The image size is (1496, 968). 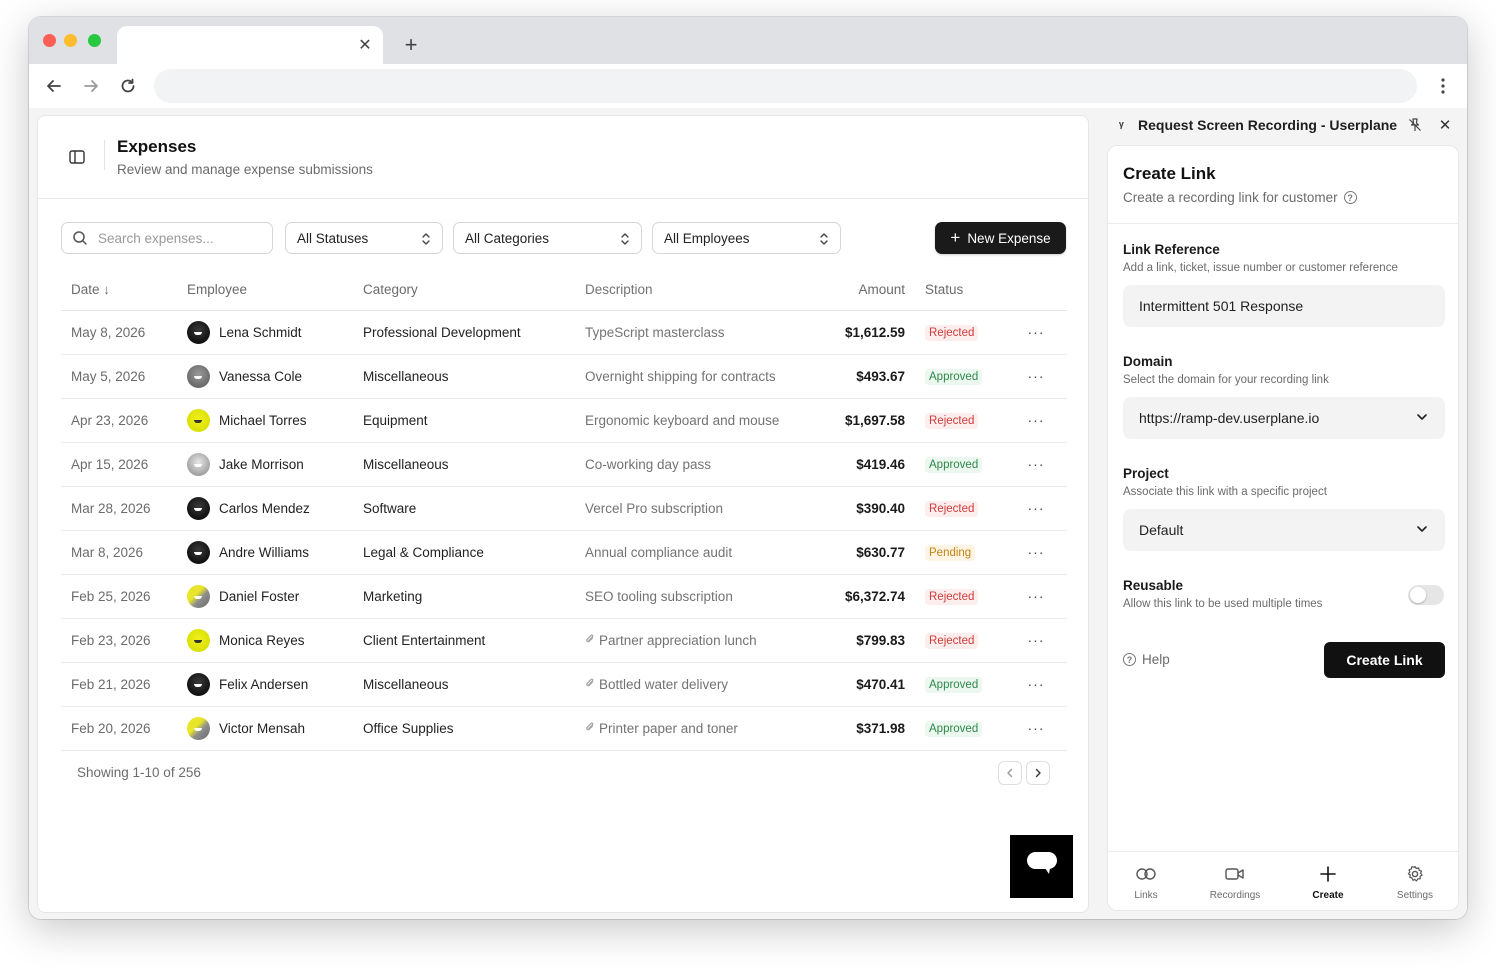 What do you see at coordinates (70, 40) in the screenshot?
I see `minimize-window-button` at bounding box center [70, 40].